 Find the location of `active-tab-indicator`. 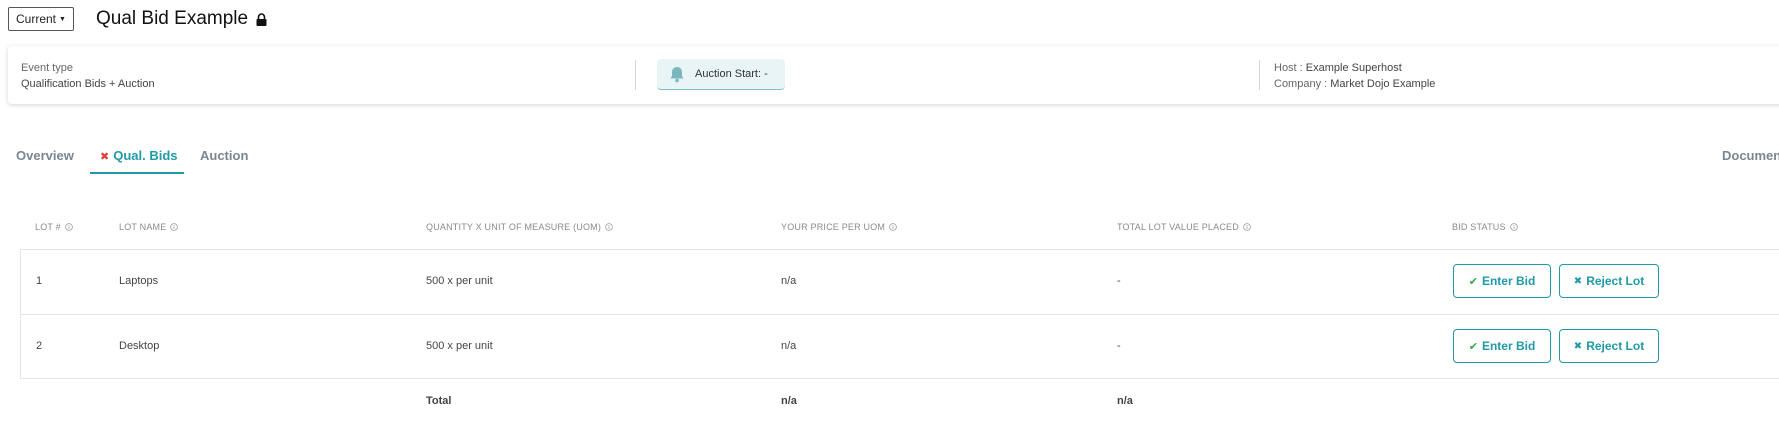

active-tab-indicator is located at coordinates (137, 173).